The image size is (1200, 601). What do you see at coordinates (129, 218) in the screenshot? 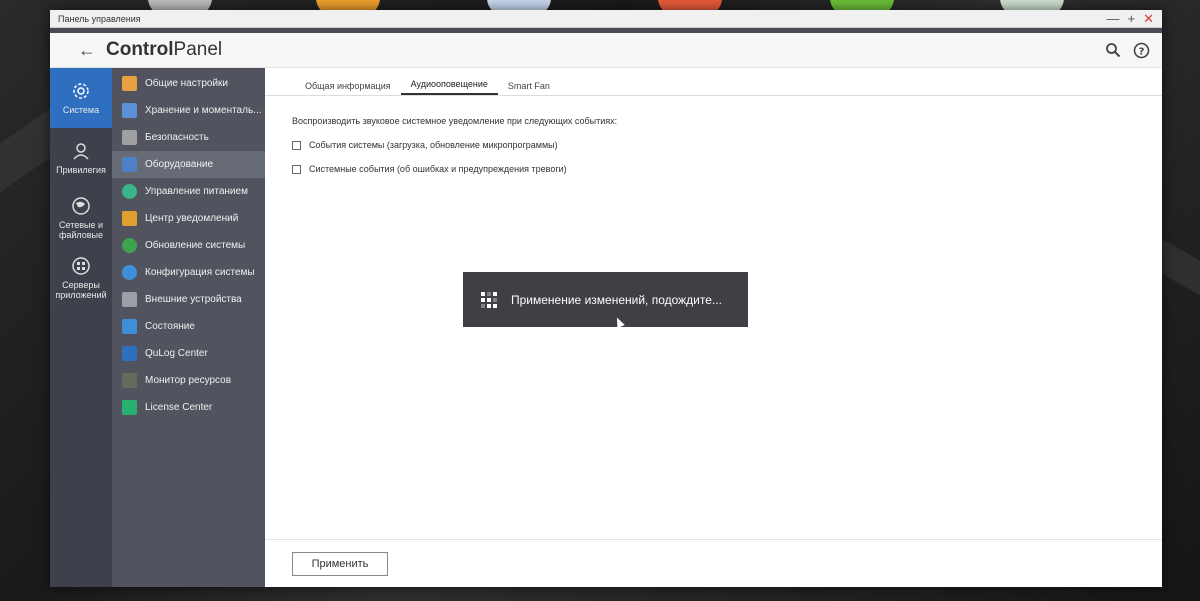
I see `notification-icon` at bounding box center [129, 218].